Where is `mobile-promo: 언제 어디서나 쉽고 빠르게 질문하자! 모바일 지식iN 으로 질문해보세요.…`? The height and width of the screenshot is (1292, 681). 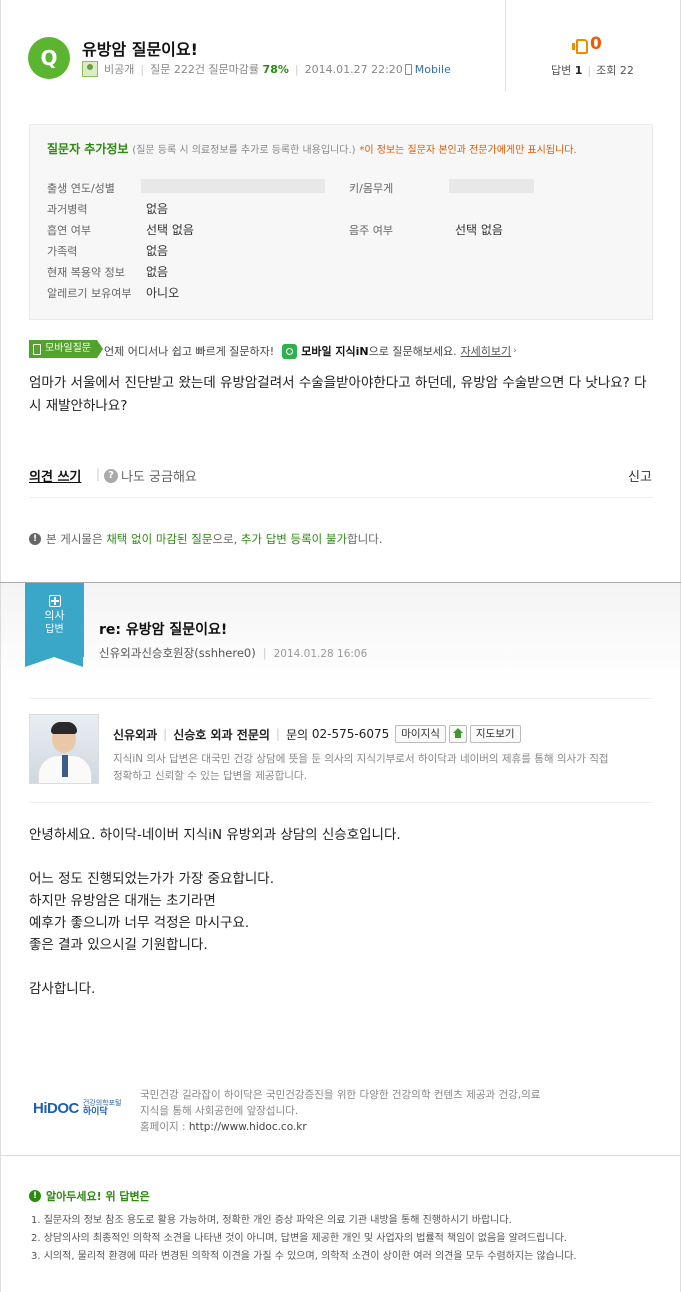
mobile-promo: 언제 어디서나 쉽고 빠르게 질문하자! 모바일 지식iN 으로 질문해보세요.… is located at coordinates (310, 351).